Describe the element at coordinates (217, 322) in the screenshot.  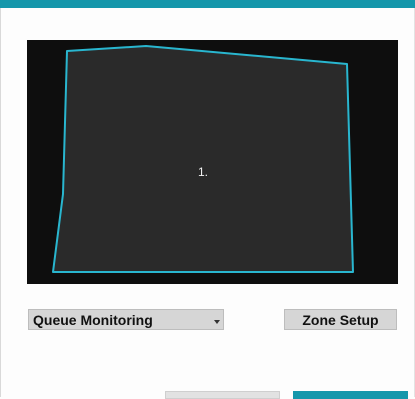
I see `chevron-down-icon` at that location.